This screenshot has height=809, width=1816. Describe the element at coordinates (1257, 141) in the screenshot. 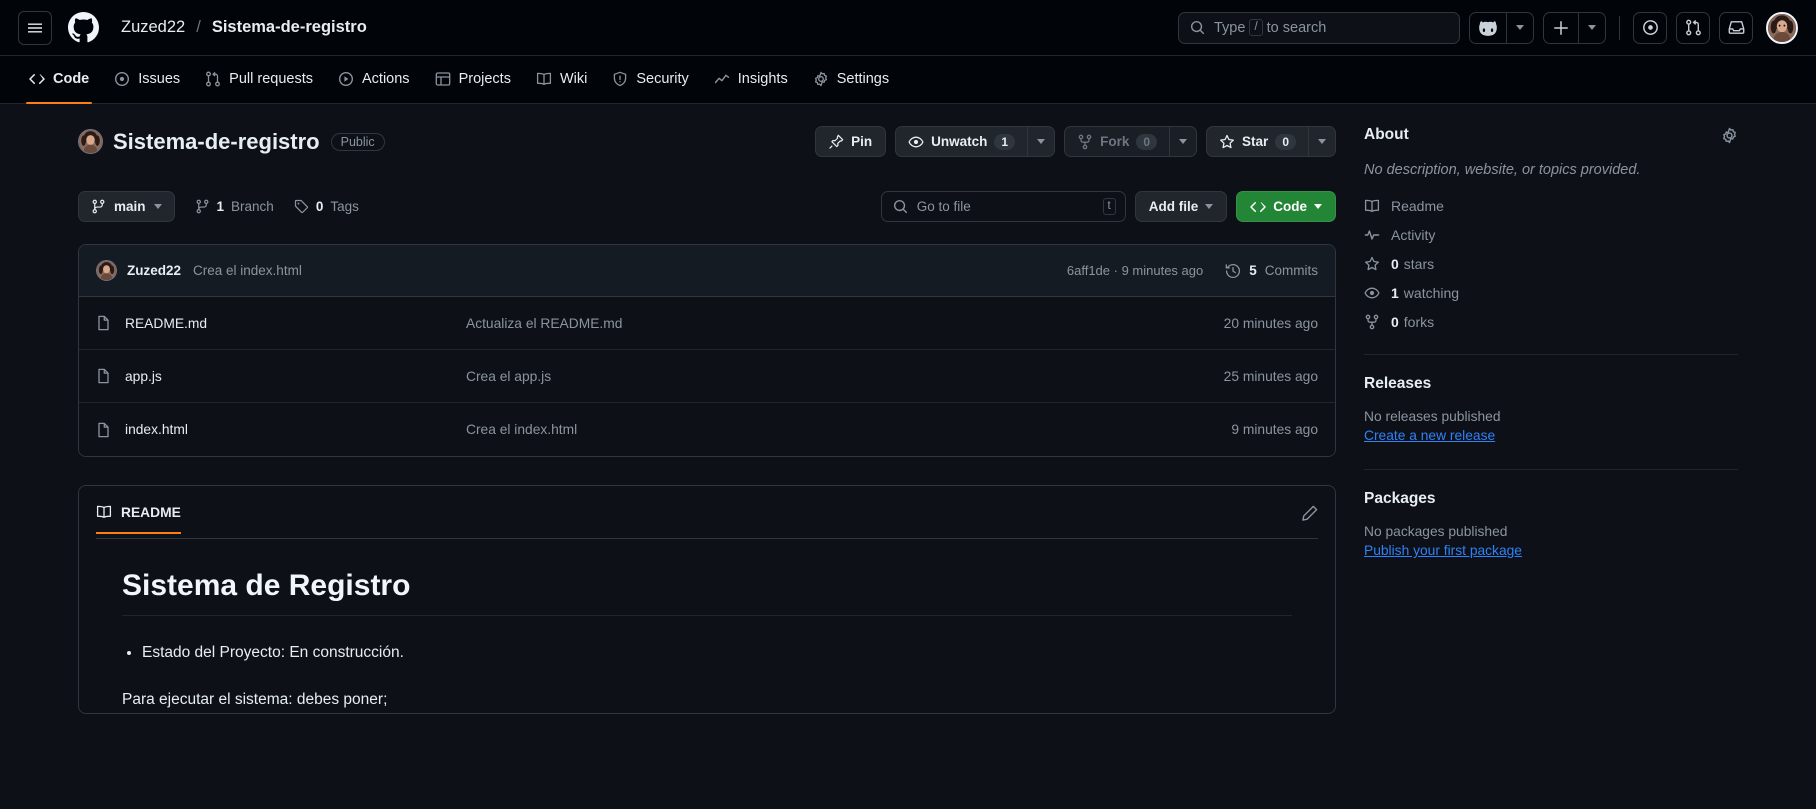

I see `star-button: Star 0` at that location.